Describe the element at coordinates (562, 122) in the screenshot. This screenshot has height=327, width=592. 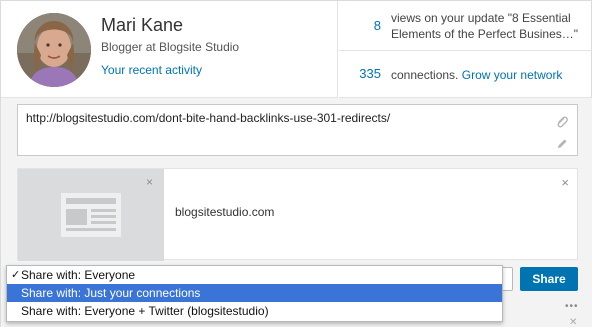
I see `paperclip-icon` at that location.